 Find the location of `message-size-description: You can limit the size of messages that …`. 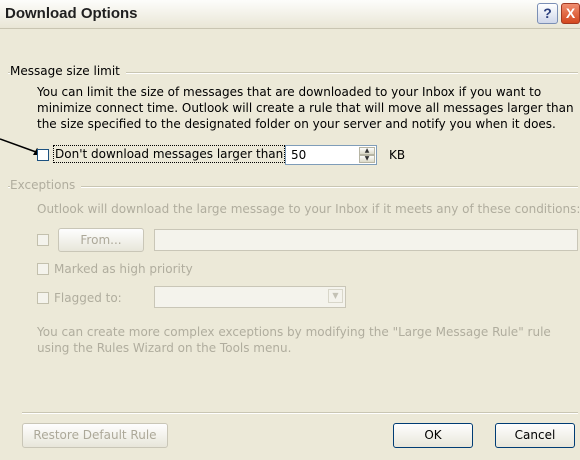

message-size-description: You can limit the size of messages that … is located at coordinates (305, 108).